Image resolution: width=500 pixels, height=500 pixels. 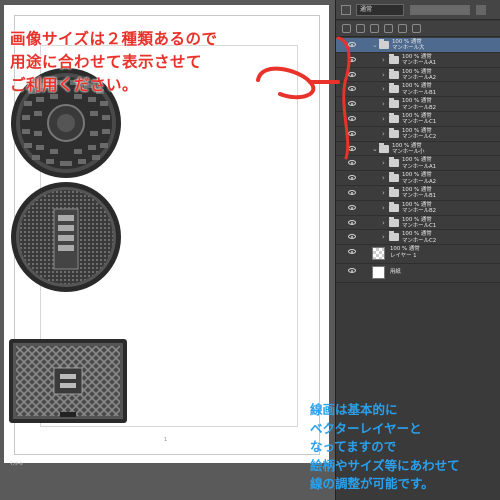 I want to click on layer-name: レイヤー 1, so click(x=403, y=255).